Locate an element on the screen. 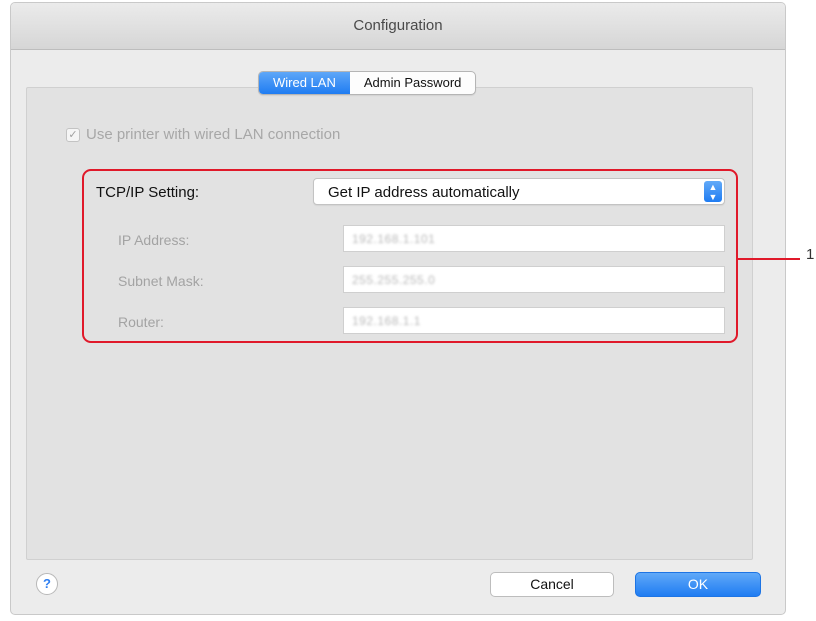 The width and height of the screenshot is (816, 621). callout-line is located at coordinates (769, 259).